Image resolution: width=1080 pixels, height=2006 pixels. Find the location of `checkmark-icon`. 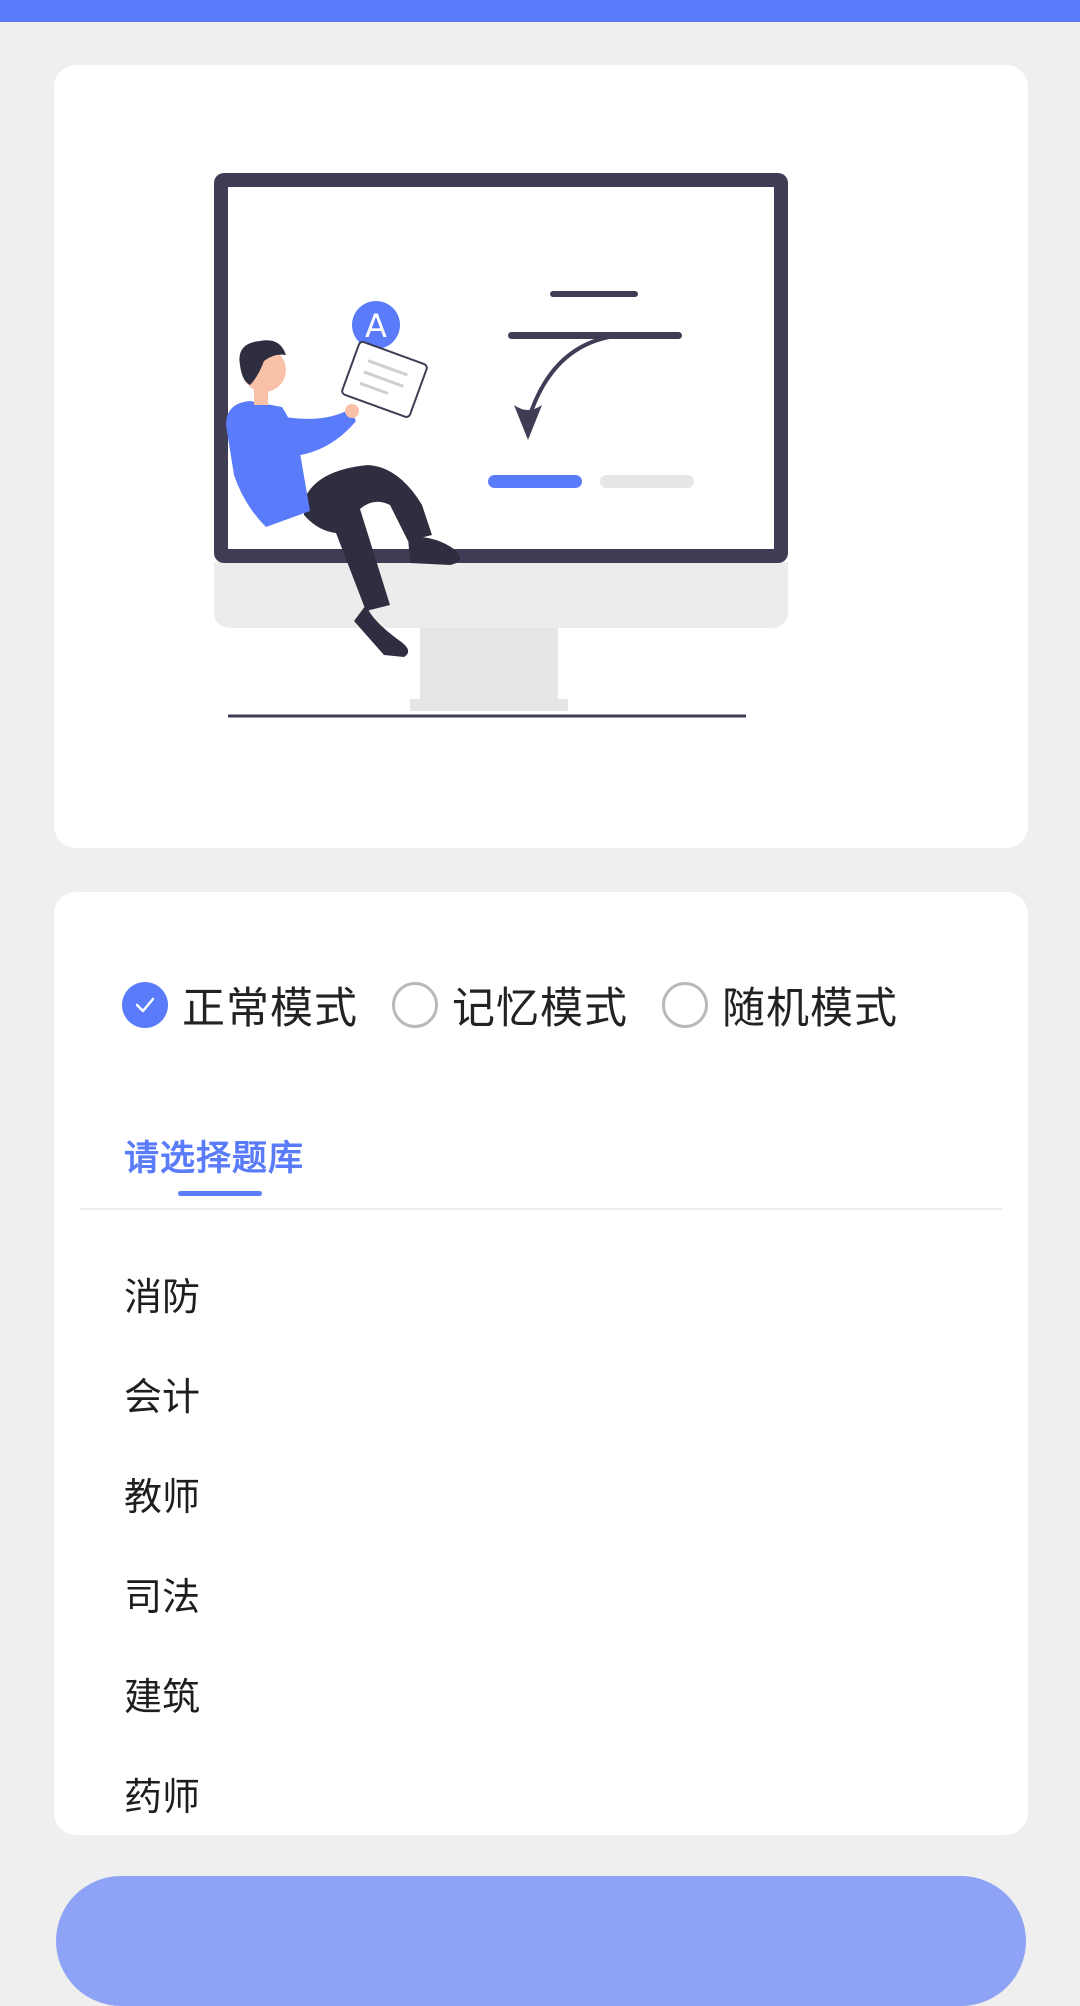

checkmark-icon is located at coordinates (145, 1005).